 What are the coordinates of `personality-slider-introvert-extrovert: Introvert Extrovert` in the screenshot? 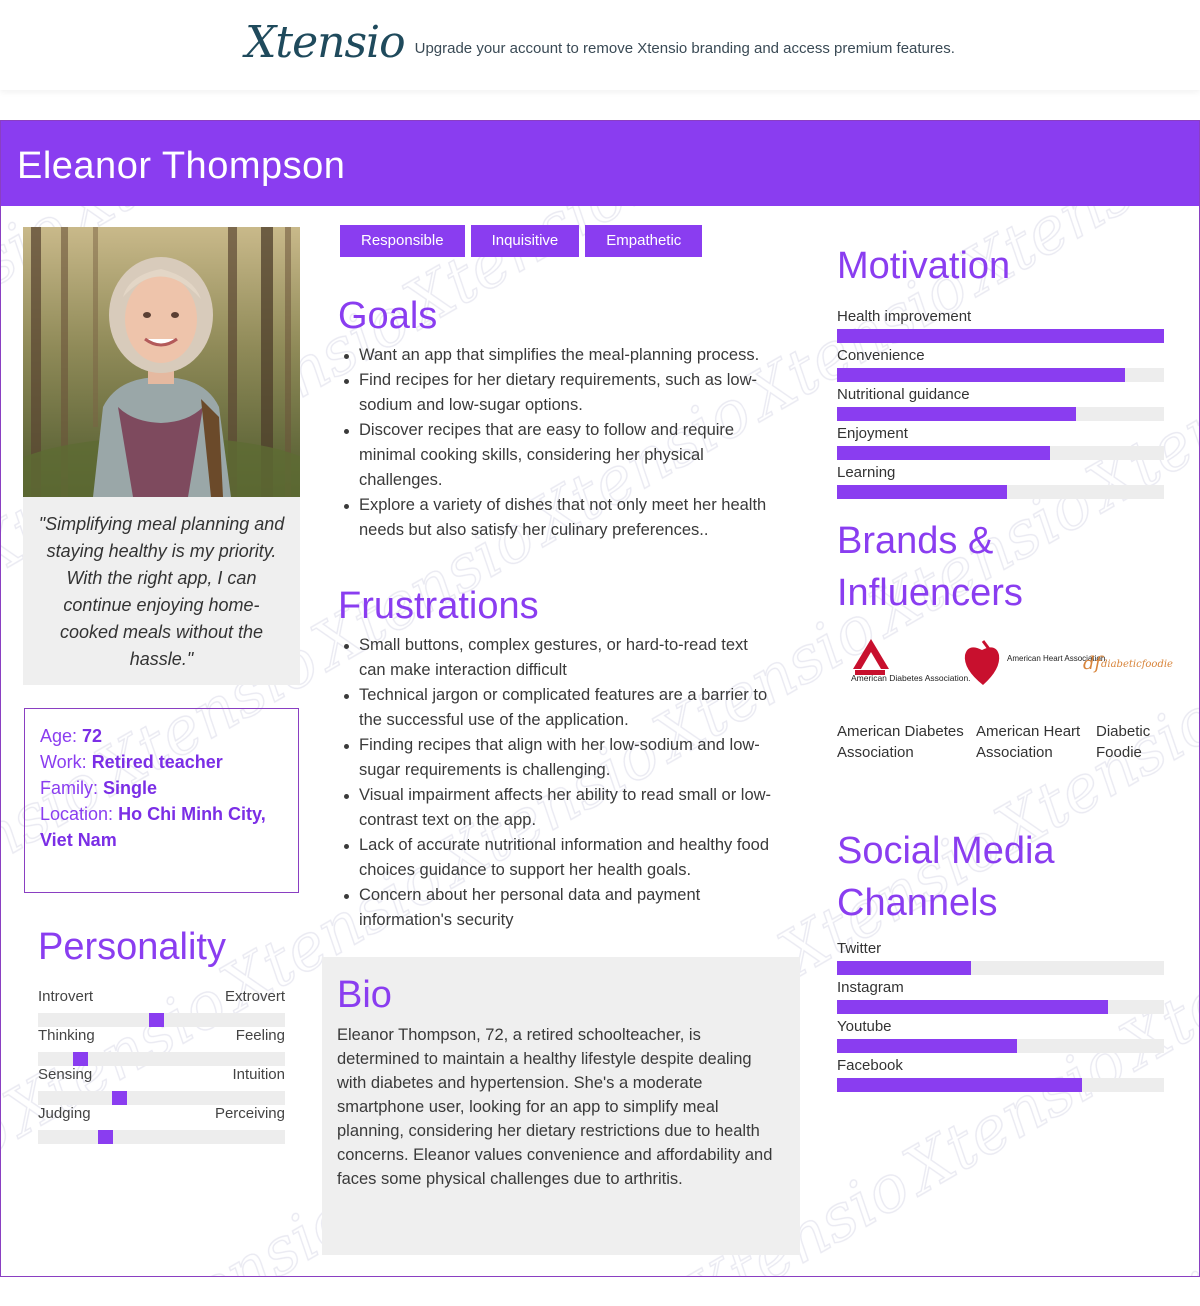 It's located at (161, 1007).